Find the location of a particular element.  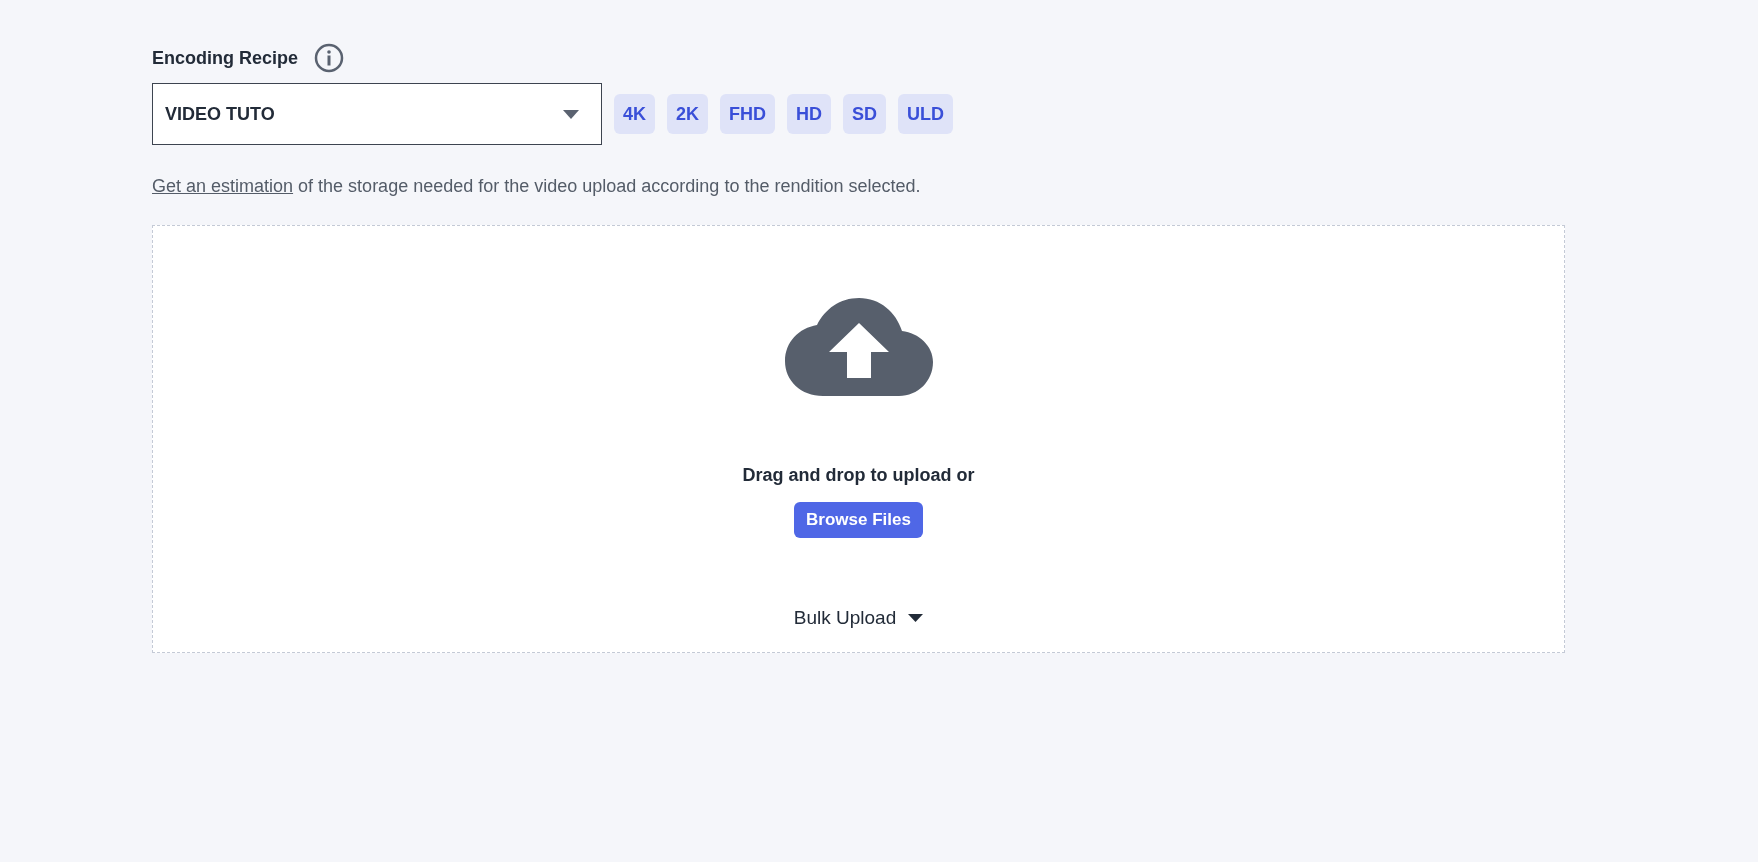

rendition-badge: HD is located at coordinates (809, 114).